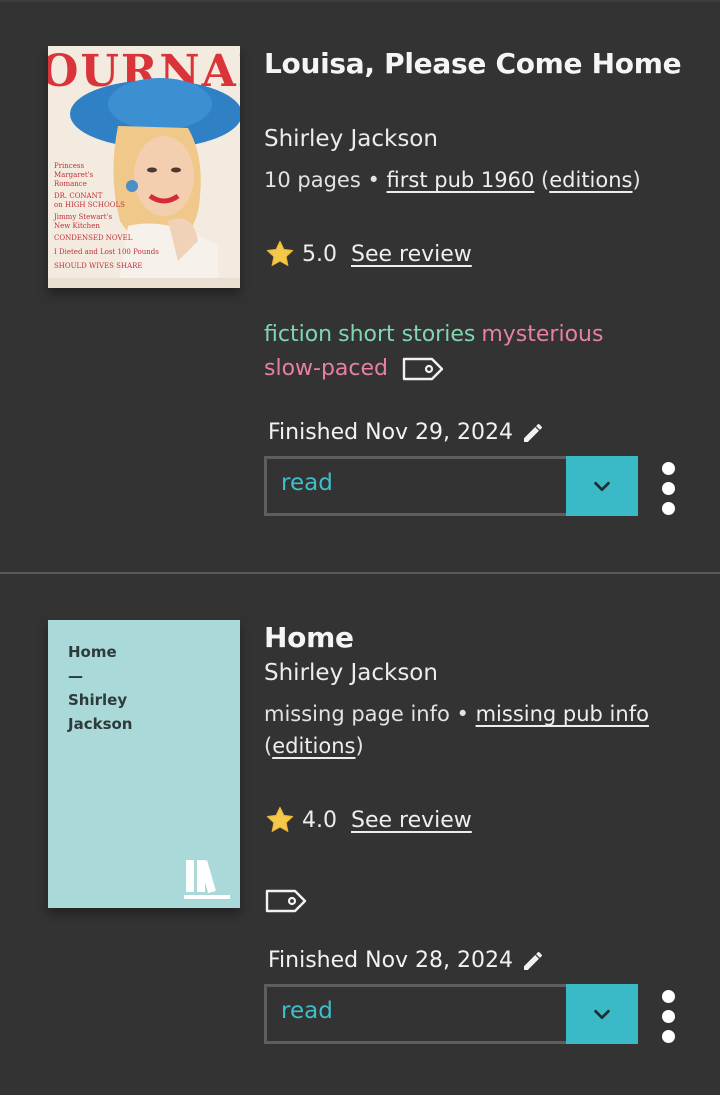 The height and width of the screenshot is (1095, 720). Describe the element at coordinates (461, 180) in the screenshot. I see `first-pub-link: first pub 1960` at that location.